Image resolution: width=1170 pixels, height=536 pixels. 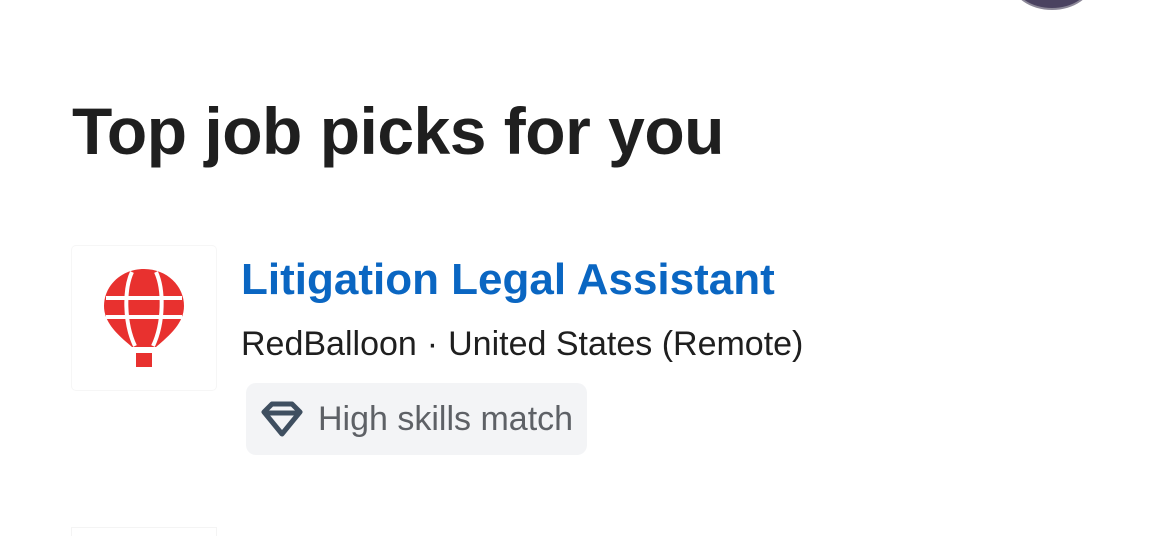 I want to click on skills-match-label: High skills match, so click(x=446, y=419).